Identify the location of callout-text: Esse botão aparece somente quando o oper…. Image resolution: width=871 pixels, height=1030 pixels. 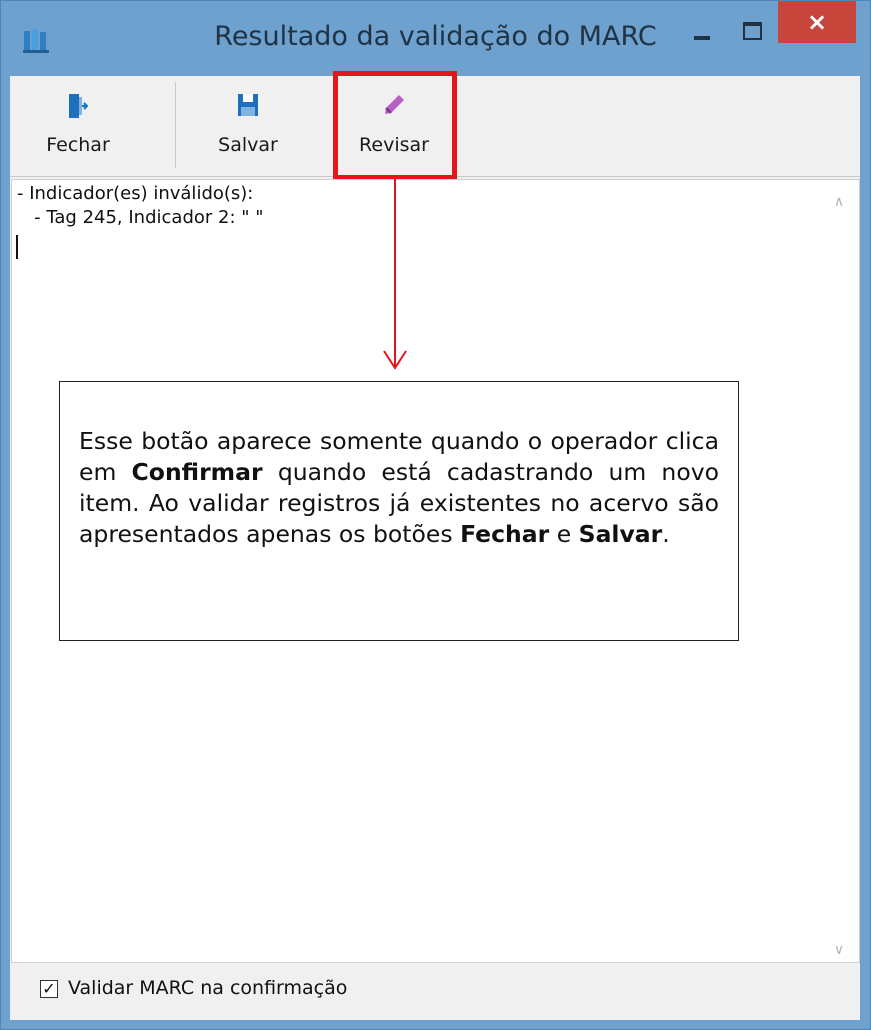
(399, 488).